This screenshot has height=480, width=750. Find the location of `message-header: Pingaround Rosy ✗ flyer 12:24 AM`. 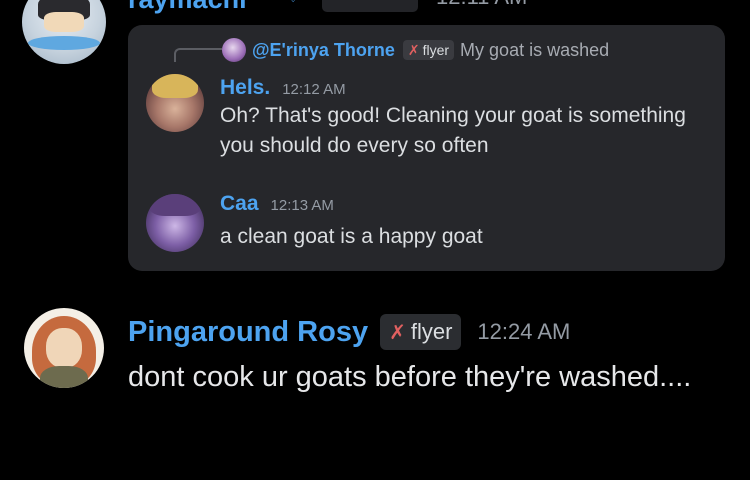

message-header: Pingaround Rosy ✗ flyer 12:24 AM is located at coordinates (349, 332).